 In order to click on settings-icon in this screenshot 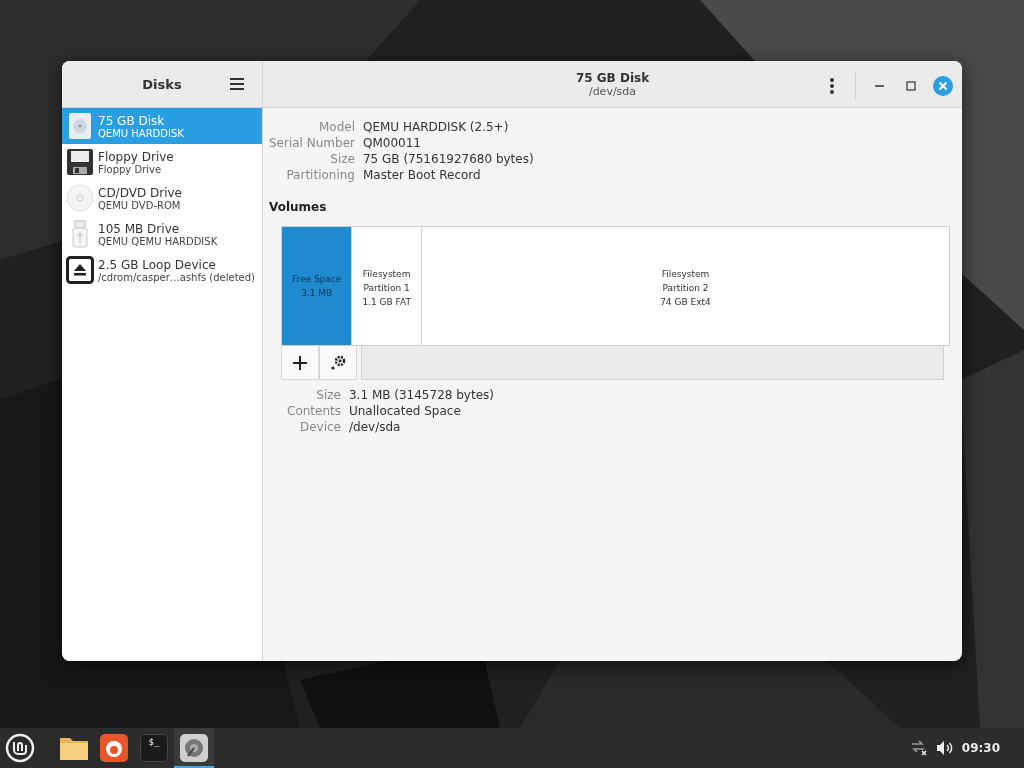, I will do `click(338, 362)`.